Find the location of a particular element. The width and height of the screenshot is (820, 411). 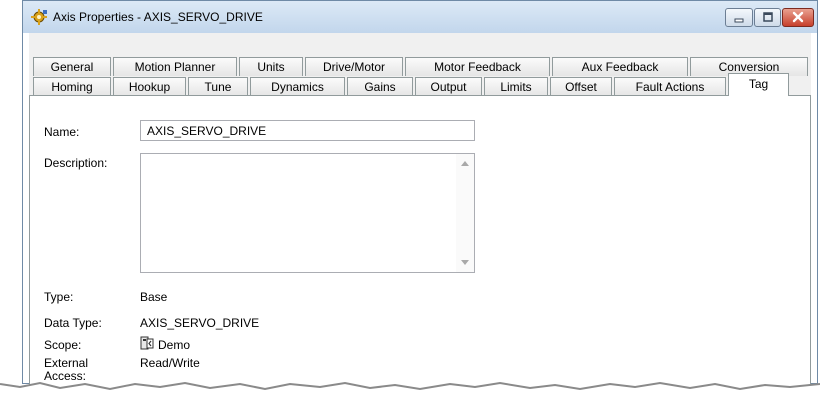

close-icon is located at coordinates (798, 17).